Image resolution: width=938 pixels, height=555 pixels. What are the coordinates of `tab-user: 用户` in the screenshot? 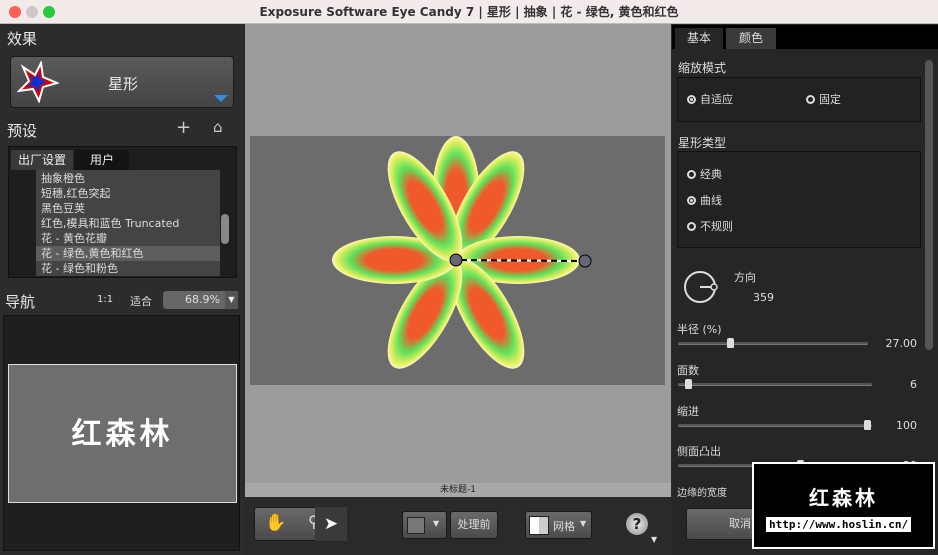 It's located at (102, 160).